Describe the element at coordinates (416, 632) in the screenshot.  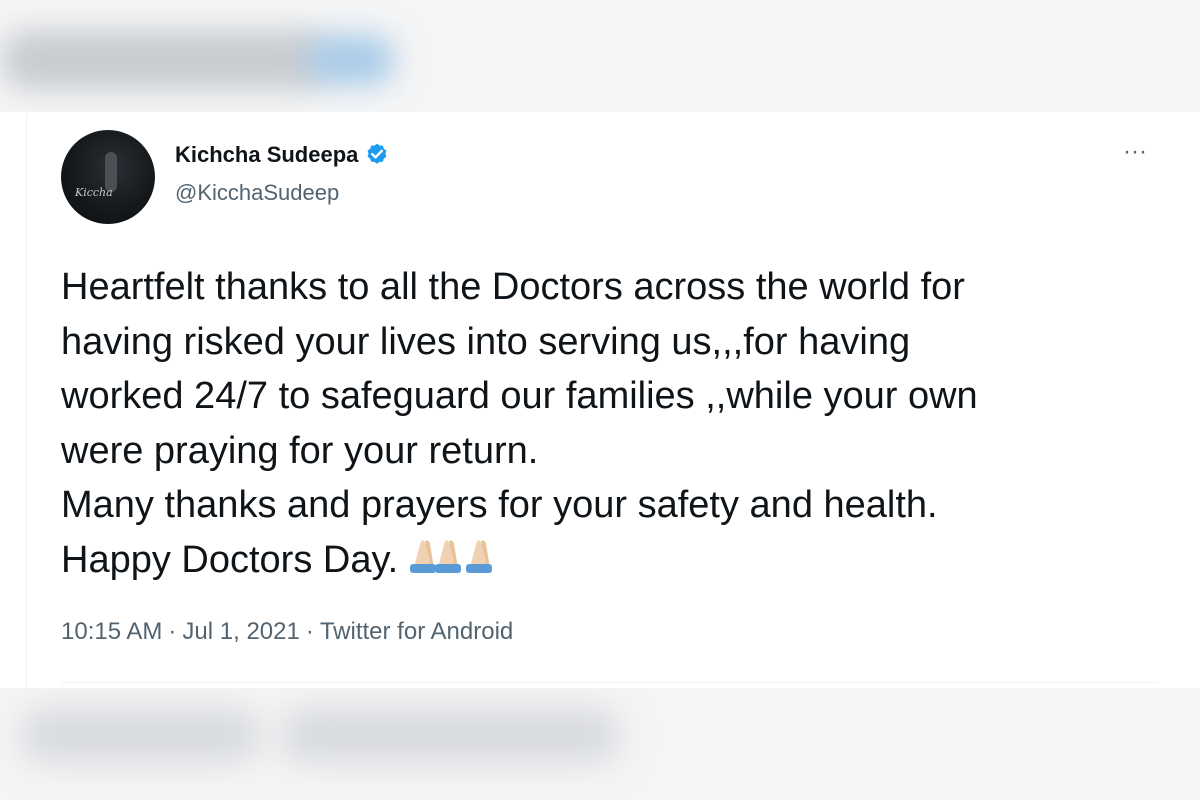
I see `tweet-source: Twitter for Android` at that location.